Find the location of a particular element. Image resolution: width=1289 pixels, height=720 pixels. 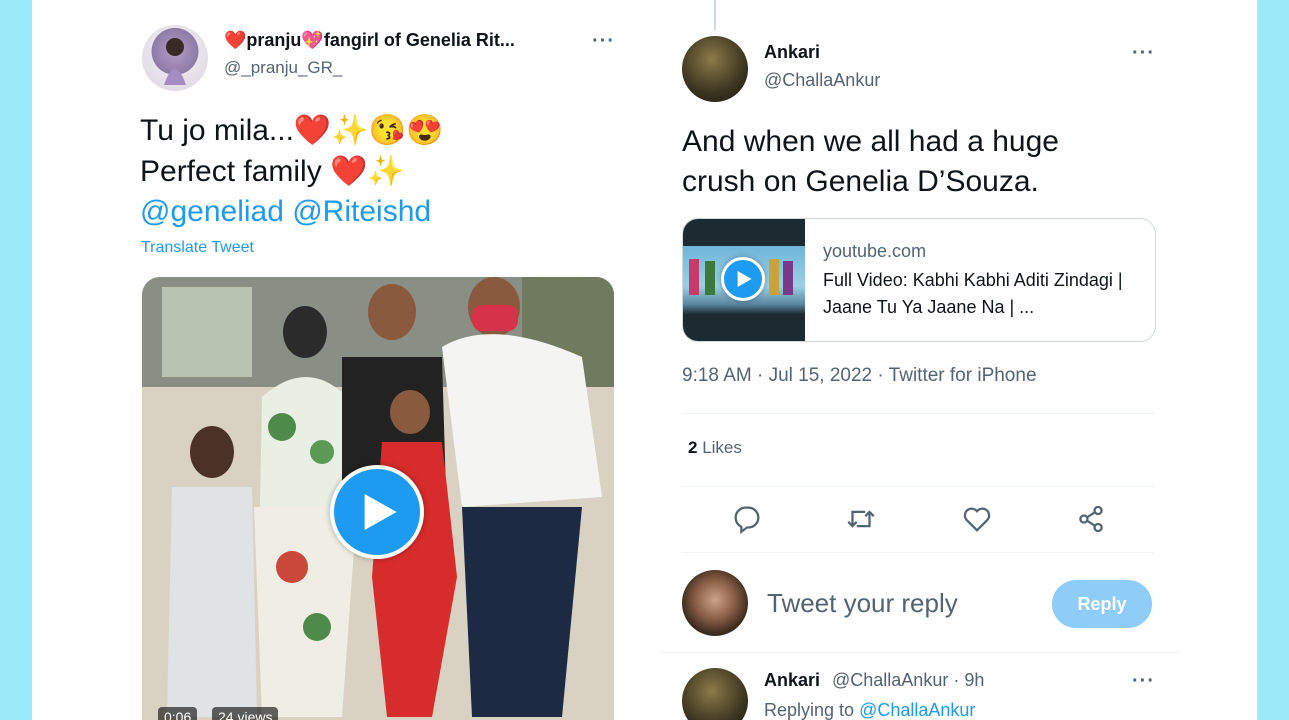

tweet-text-line2: Perfect family ❤️✨ is located at coordinates (272, 171).